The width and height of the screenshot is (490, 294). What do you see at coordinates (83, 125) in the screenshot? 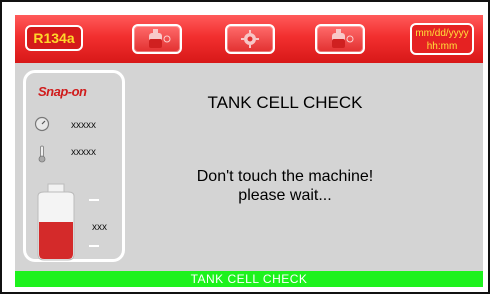
I see `pressure-value: xxxxx` at bounding box center [83, 125].